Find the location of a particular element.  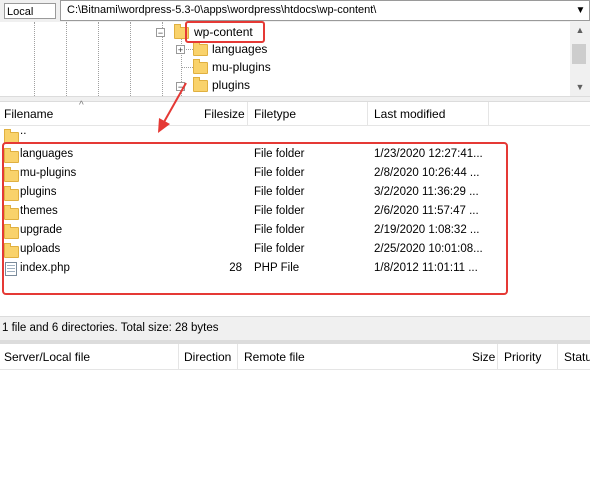

arrow-shaft is located at coordinates (175, 102).